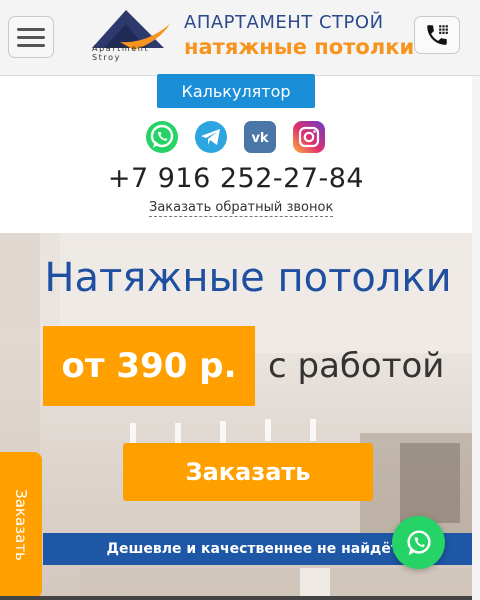 The width and height of the screenshot is (480, 600). What do you see at coordinates (241, 208) in the screenshot?
I see `callback-link: Заказать обратный звонок` at bounding box center [241, 208].